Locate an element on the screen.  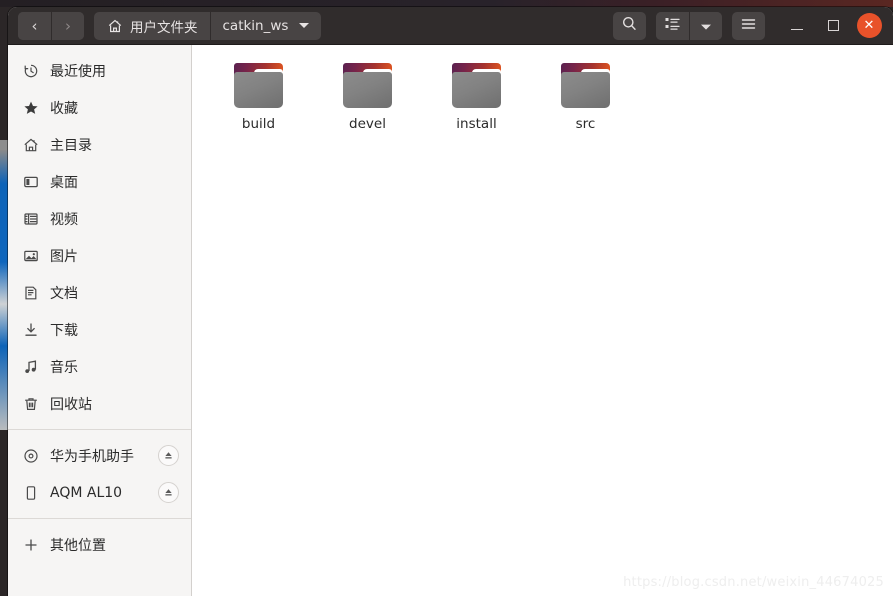
search-button is located at coordinates (629, 25).